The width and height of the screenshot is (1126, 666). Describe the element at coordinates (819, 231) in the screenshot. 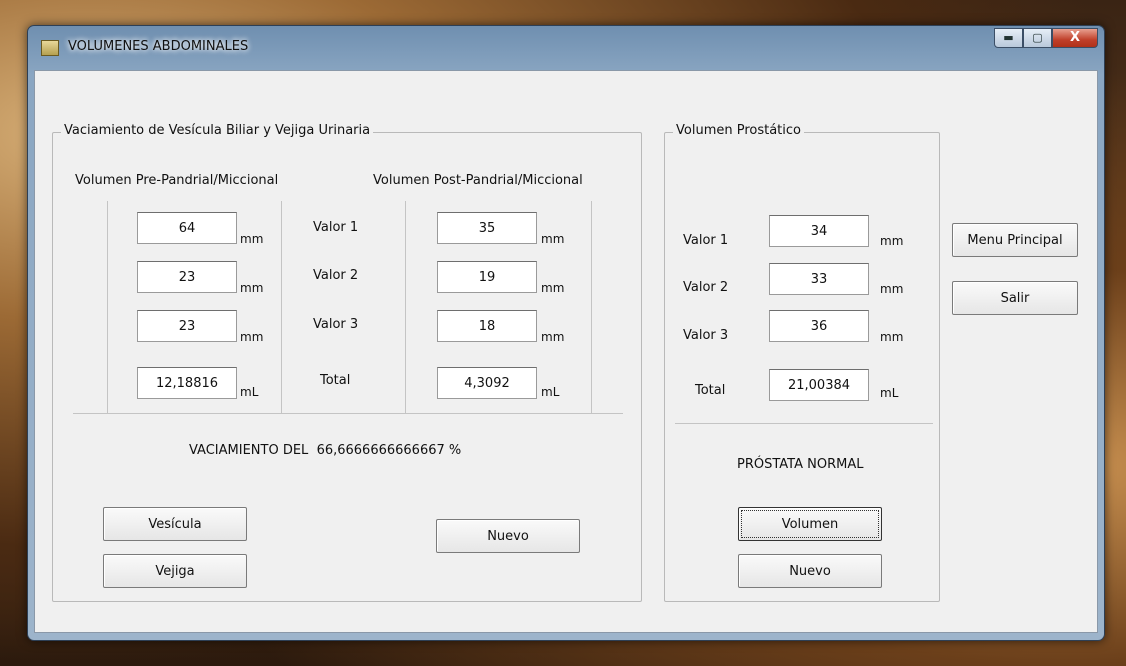

I see `prost-valor1-input` at that location.